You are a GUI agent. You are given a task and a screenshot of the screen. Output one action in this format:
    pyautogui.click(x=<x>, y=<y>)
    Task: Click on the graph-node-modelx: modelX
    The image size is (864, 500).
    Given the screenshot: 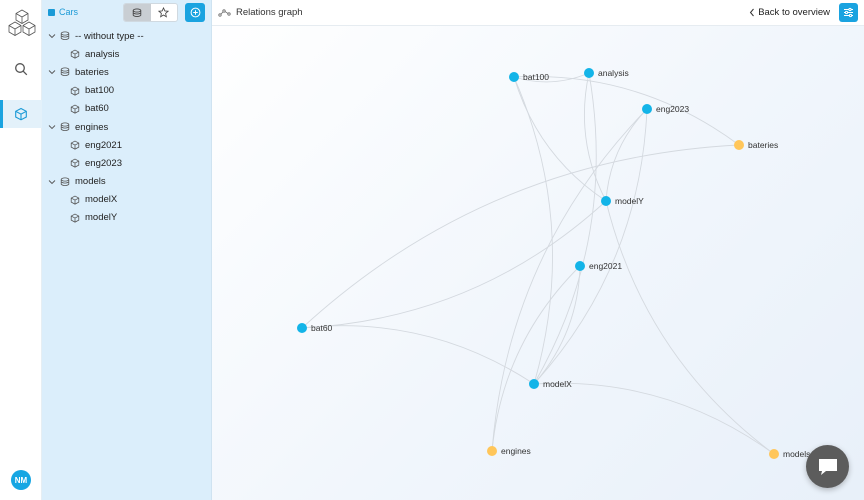 What is the action you would take?
    pyautogui.click(x=550, y=384)
    